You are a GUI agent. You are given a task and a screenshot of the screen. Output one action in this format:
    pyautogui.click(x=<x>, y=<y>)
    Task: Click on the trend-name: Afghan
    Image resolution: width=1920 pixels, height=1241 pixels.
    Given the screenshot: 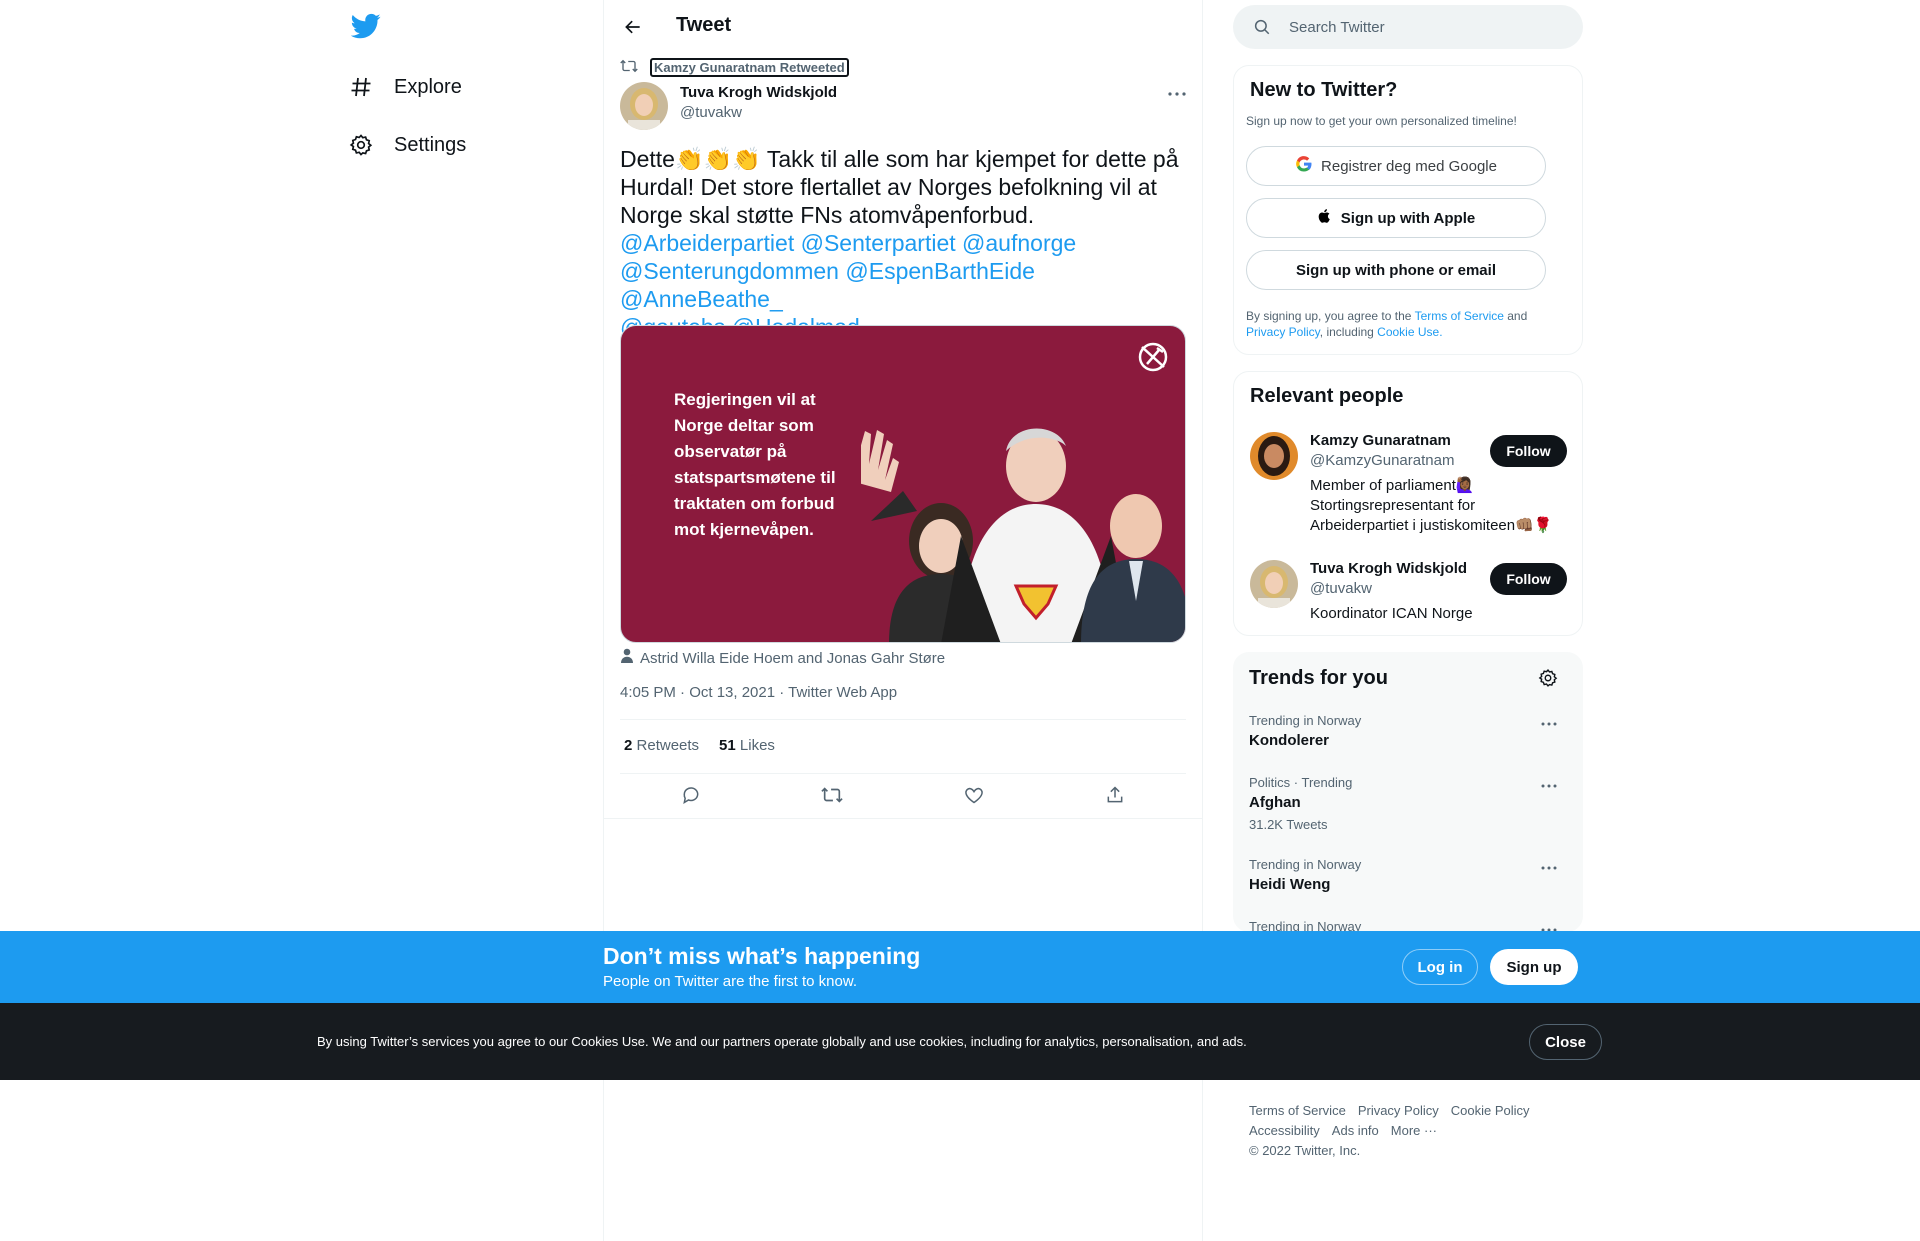 What is the action you would take?
    pyautogui.click(x=1275, y=802)
    